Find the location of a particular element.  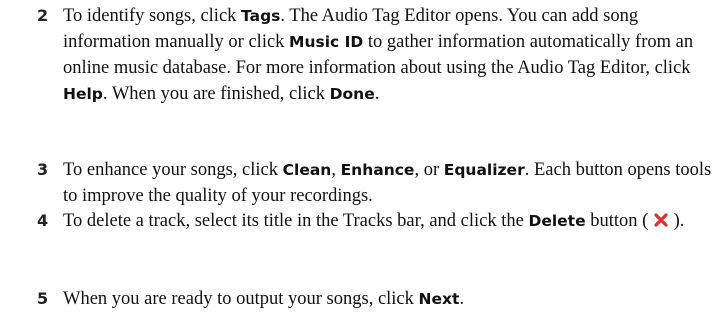

equalizer-keyword: Equalizer is located at coordinates (484, 170).